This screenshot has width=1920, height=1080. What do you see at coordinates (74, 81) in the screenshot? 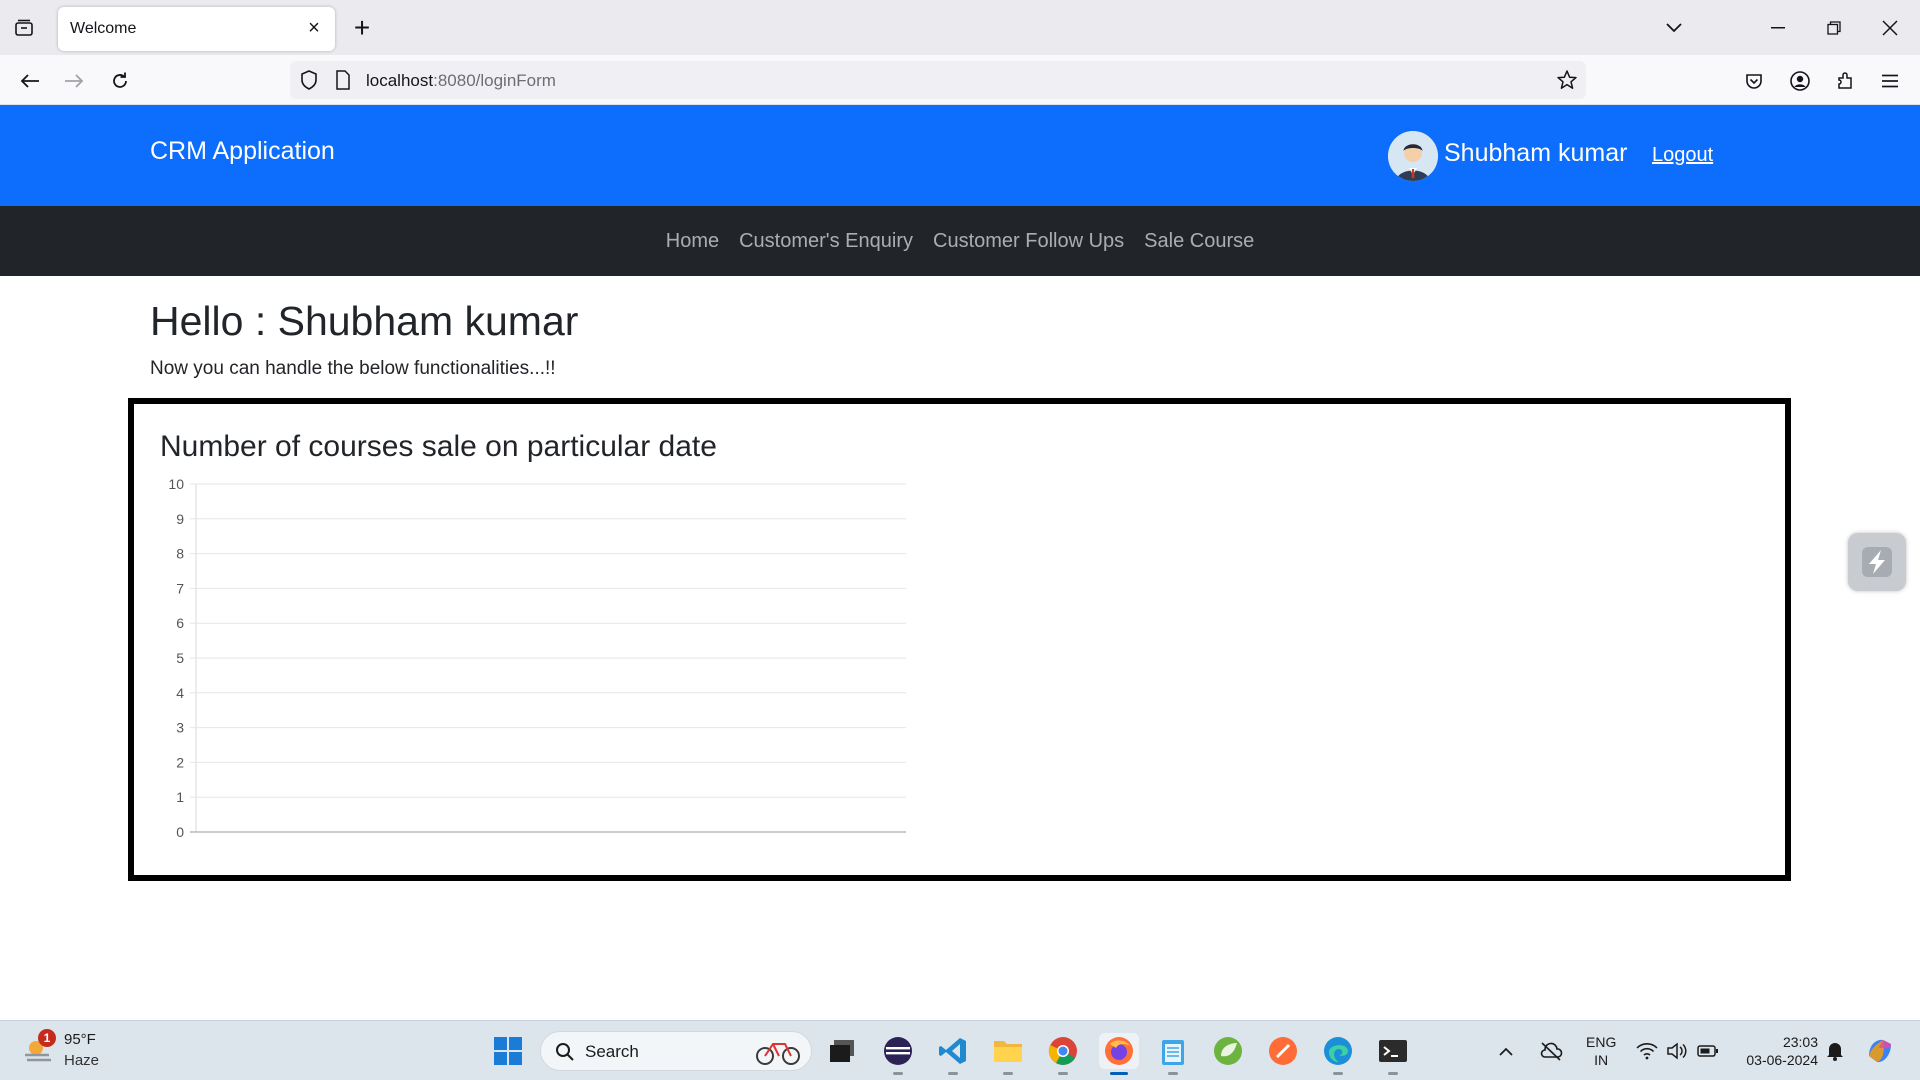
I see `forward-arrow-icon` at bounding box center [74, 81].